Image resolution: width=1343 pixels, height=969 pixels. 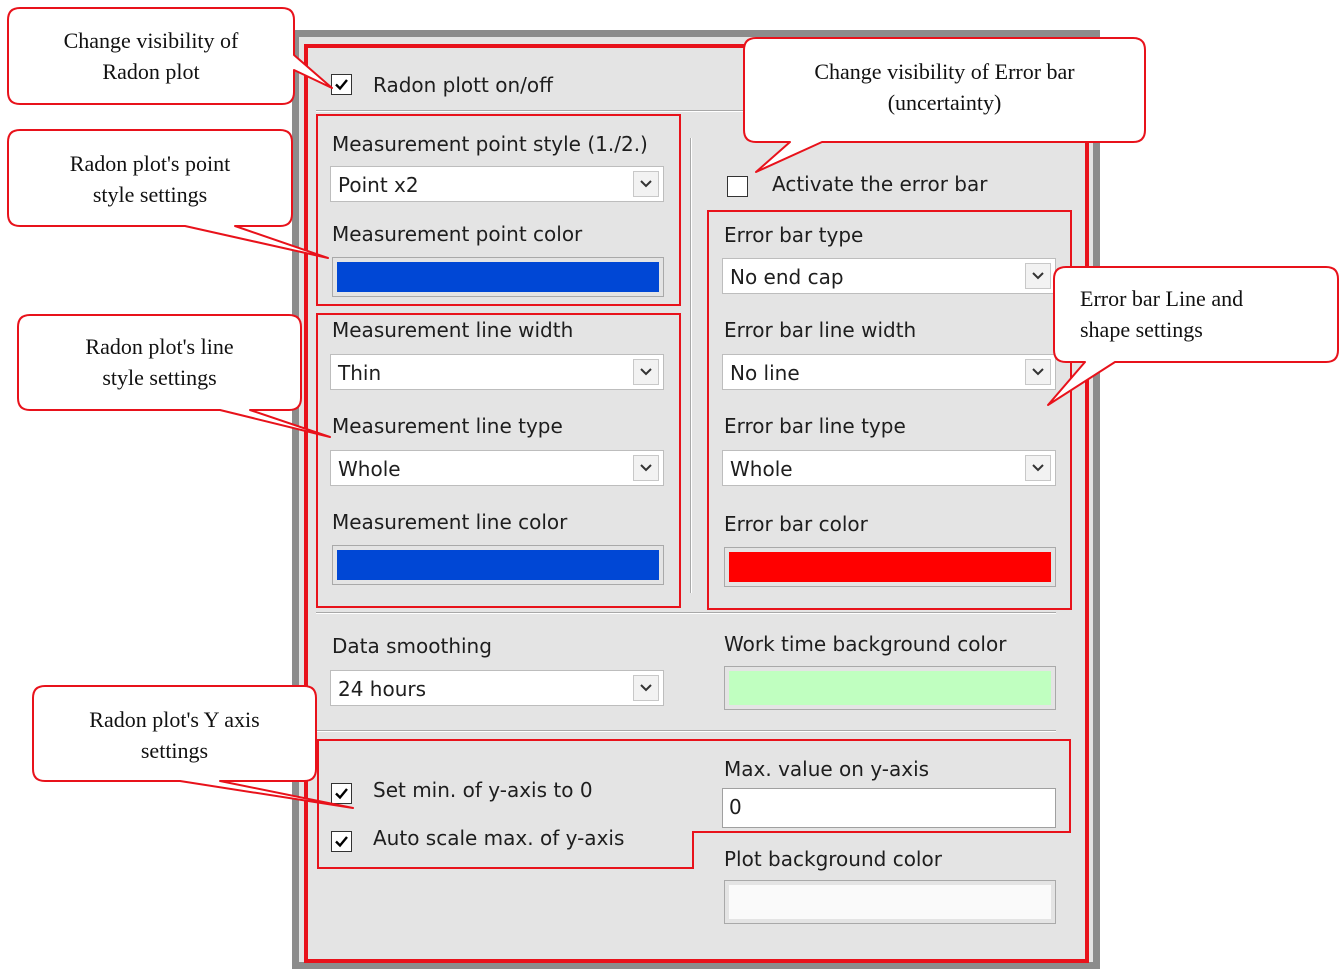 I want to click on callout-y-axis-line1: Radon plot's Y axis, so click(x=174, y=719).